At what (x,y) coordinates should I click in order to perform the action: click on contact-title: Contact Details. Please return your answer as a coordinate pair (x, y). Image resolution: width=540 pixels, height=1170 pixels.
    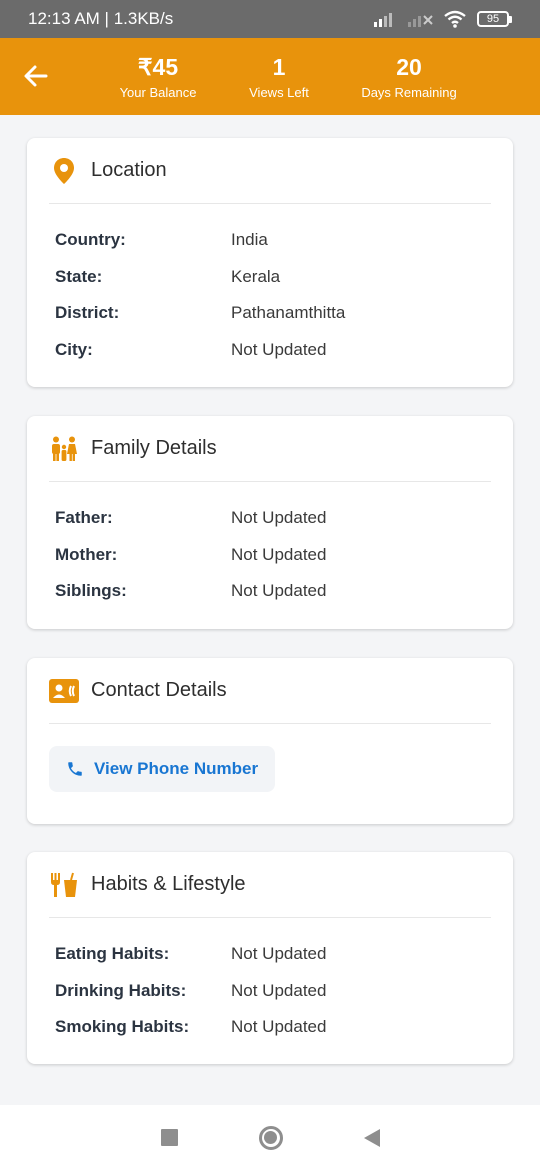
    Looking at the image, I should click on (159, 690).